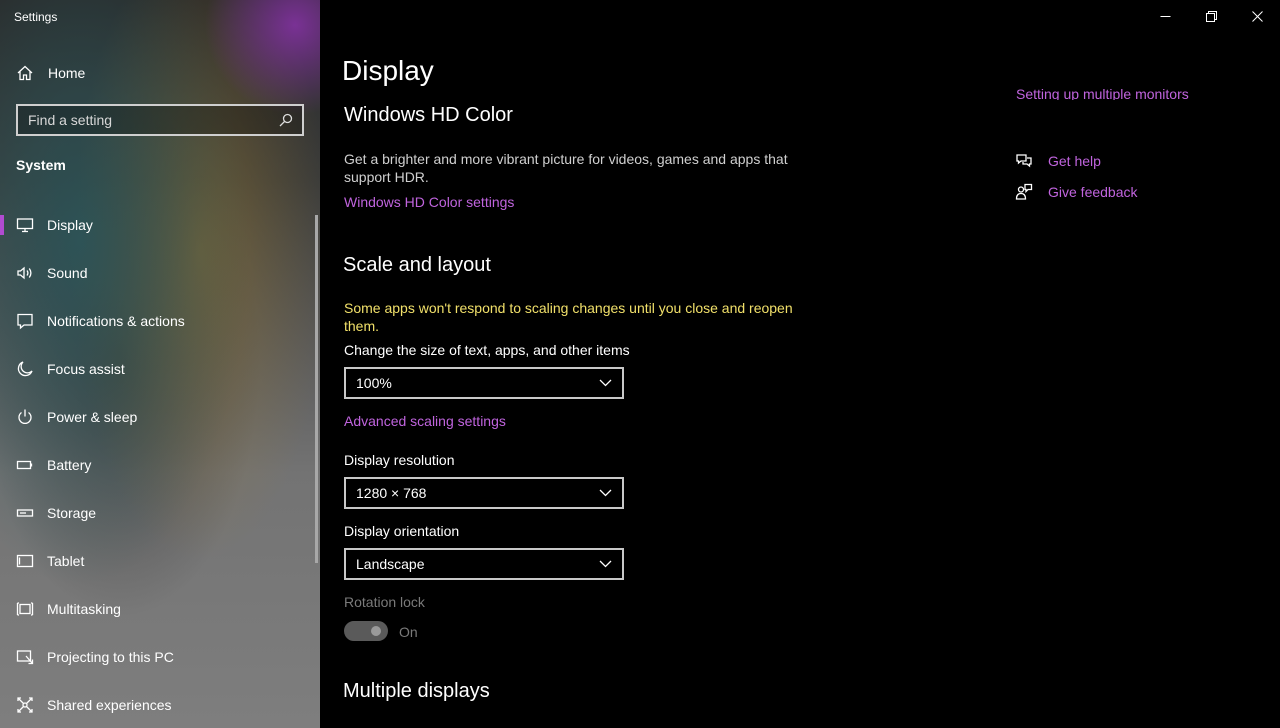  Describe the element at coordinates (484, 493) in the screenshot. I see `resolution-dropdown: 1280 × 768` at that location.